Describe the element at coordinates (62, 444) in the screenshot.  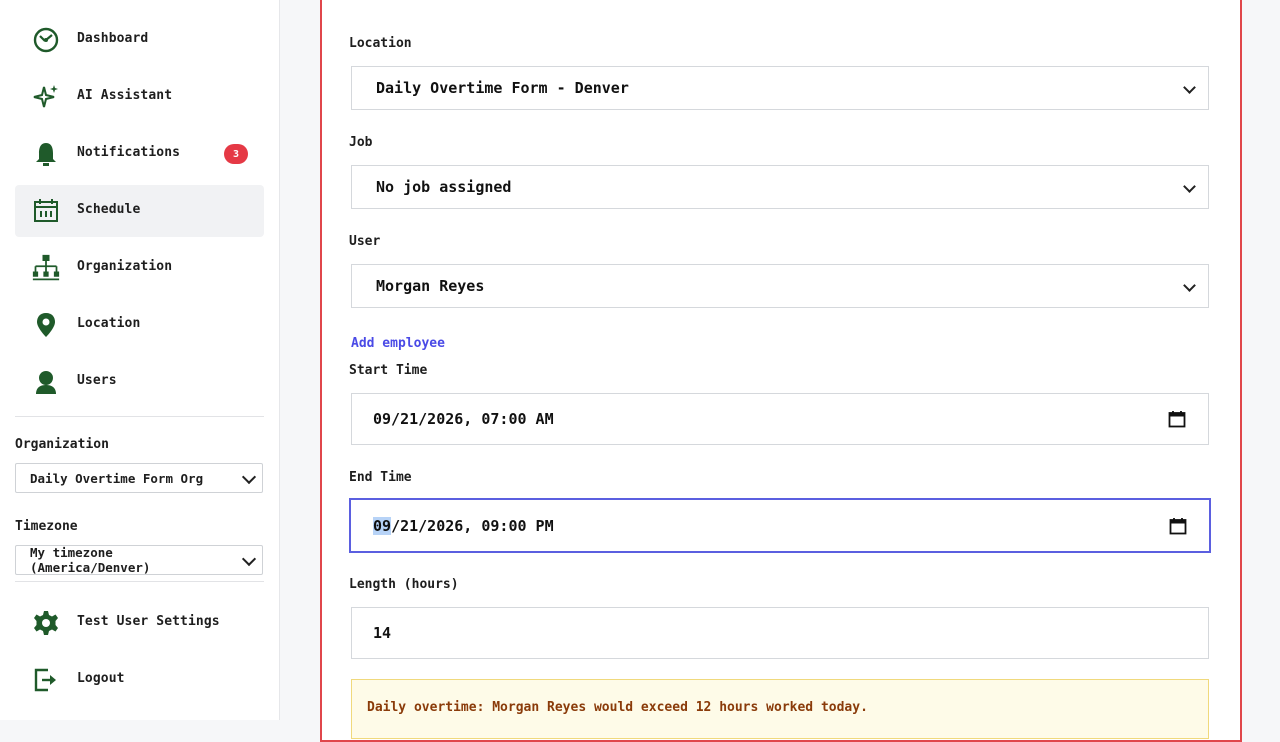
I see `organization-label: Organization` at that location.